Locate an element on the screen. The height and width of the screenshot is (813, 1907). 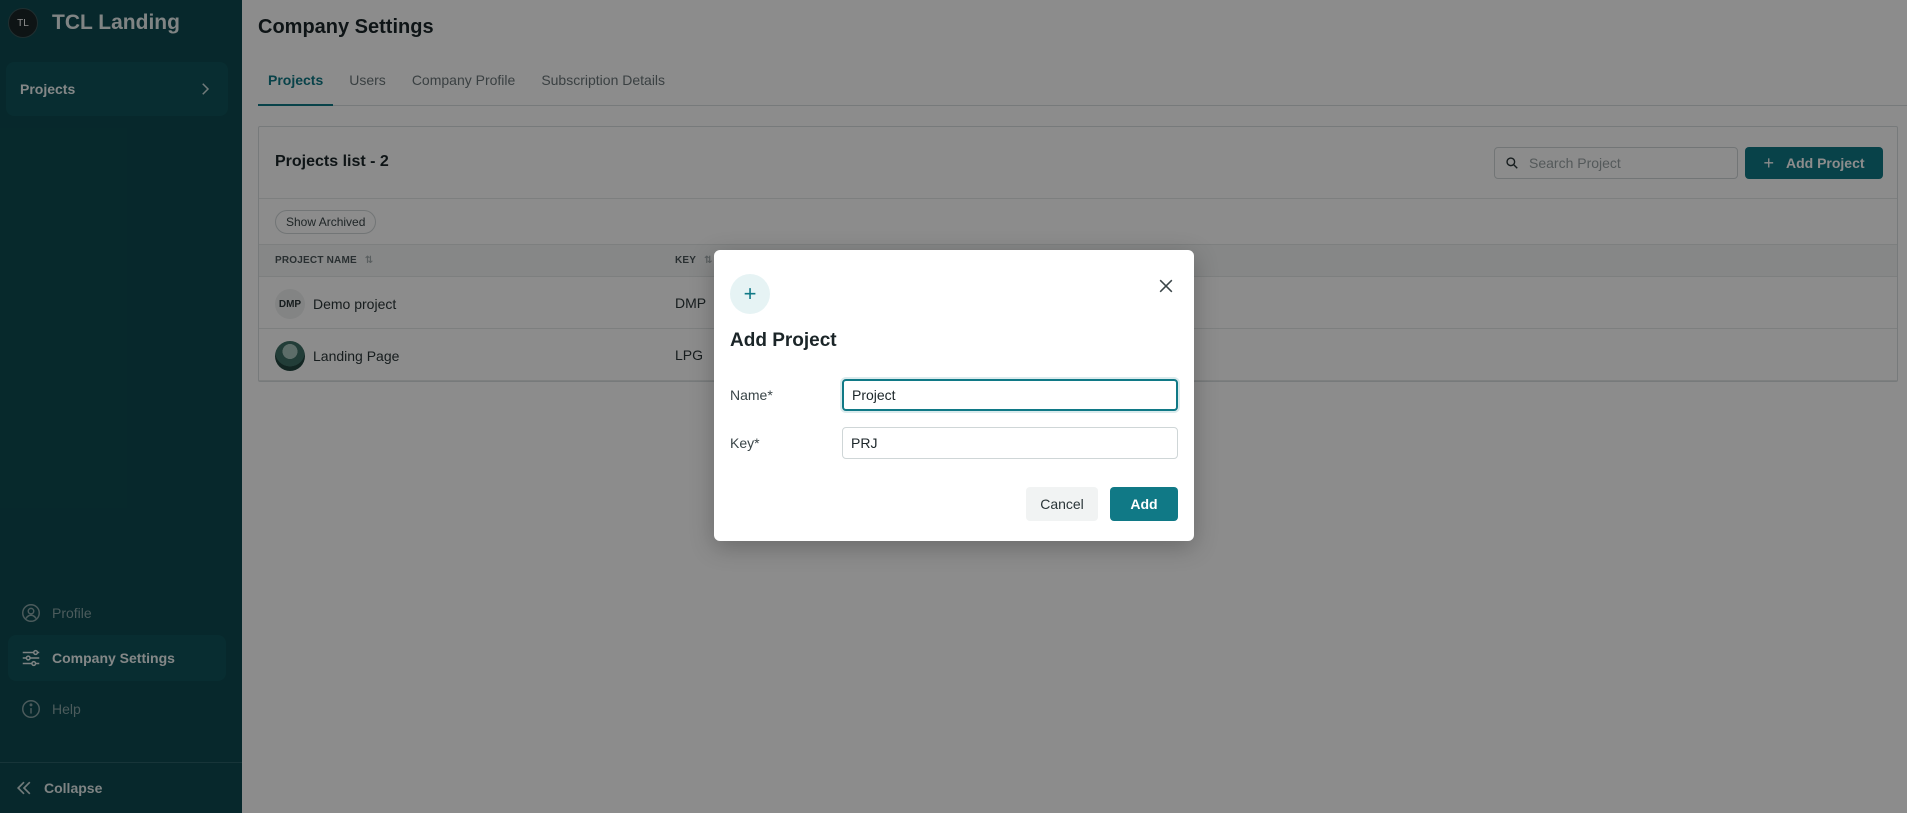
name-label: Name* is located at coordinates (751, 395).